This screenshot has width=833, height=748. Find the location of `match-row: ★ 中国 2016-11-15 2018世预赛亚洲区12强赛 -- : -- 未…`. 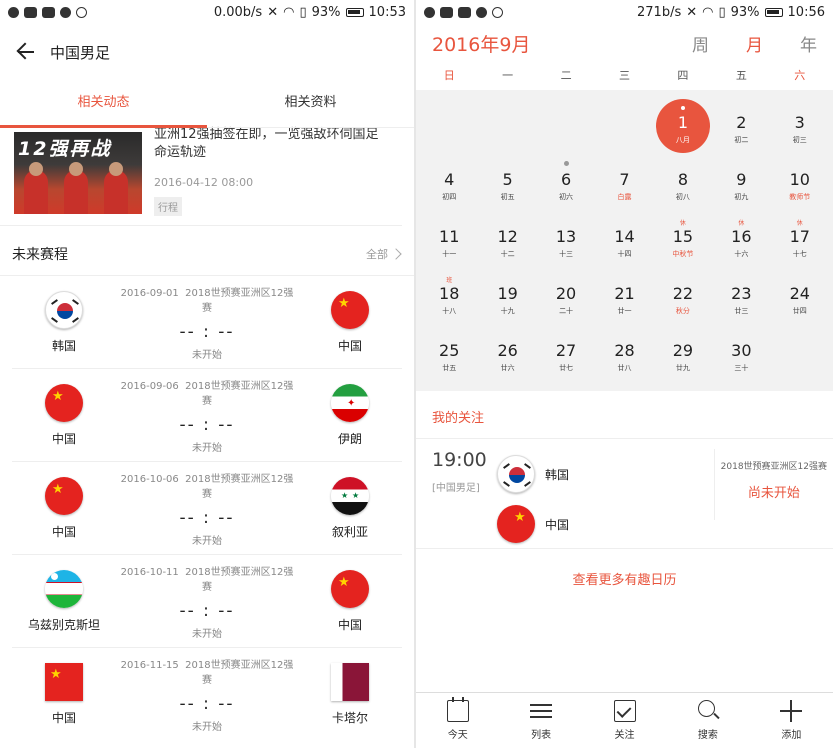

match-row: ★ 中国 2016-11-15 2018世预赛亚洲区12强赛 -- : -- 未… is located at coordinates (207, 694).